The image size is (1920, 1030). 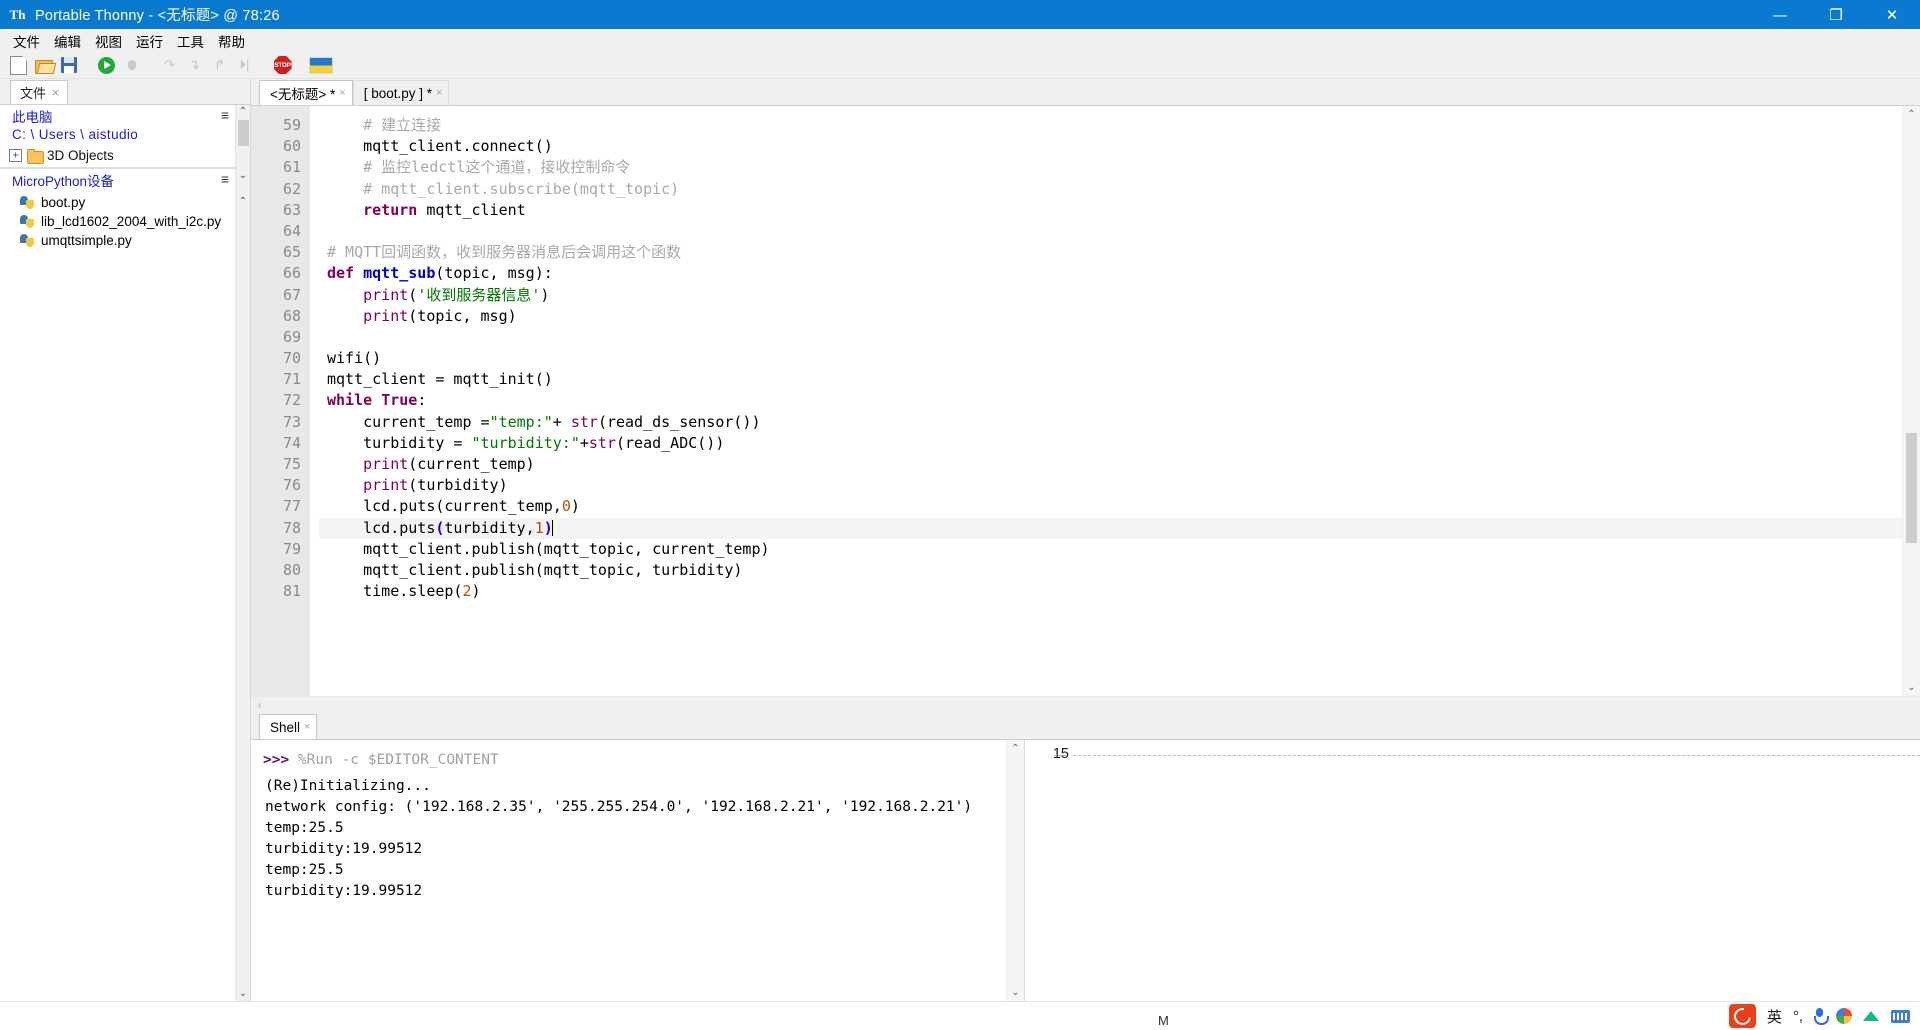 I want to click on palette-icon, so click(x=1844, y=1016).